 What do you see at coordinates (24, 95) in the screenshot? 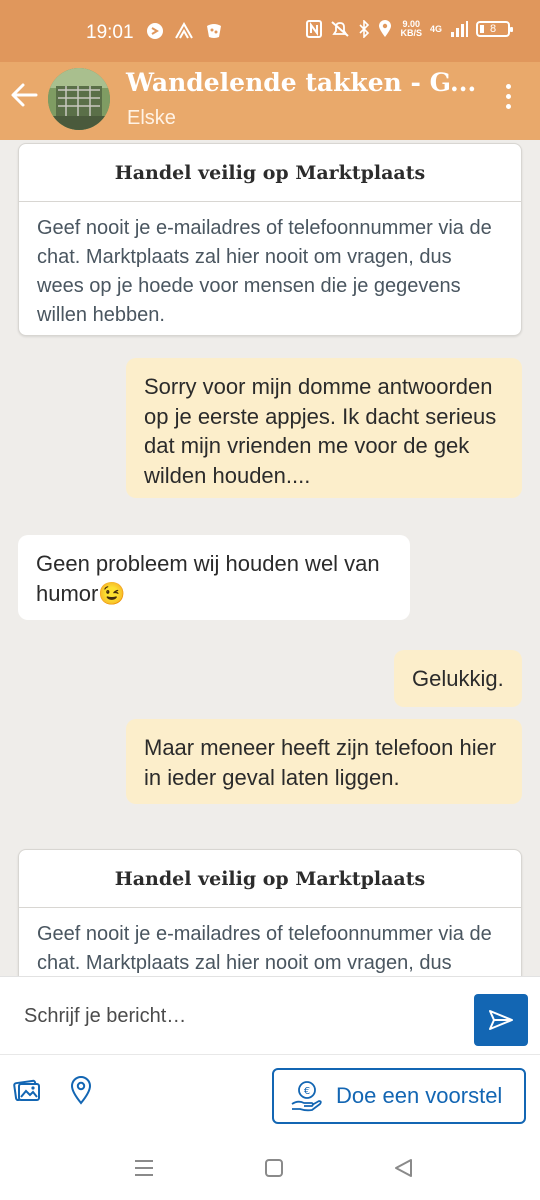
I see `arrow-left-icon` at bounding box center [24, 95].